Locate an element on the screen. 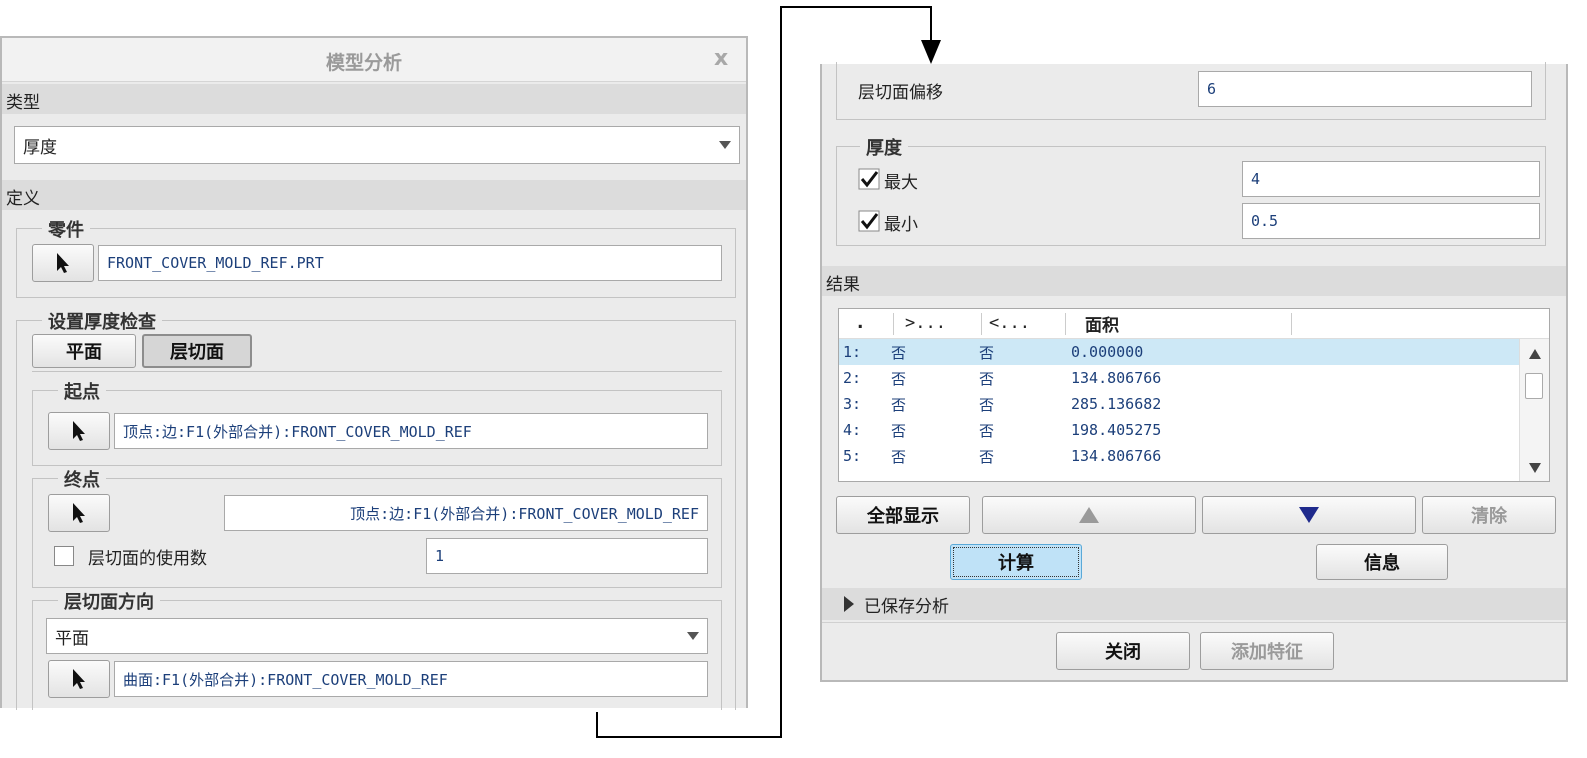 This screenshot has width=1587, height=758. table-row: 4: 否 否 198.405275 is located at coordinates (1179, 430).